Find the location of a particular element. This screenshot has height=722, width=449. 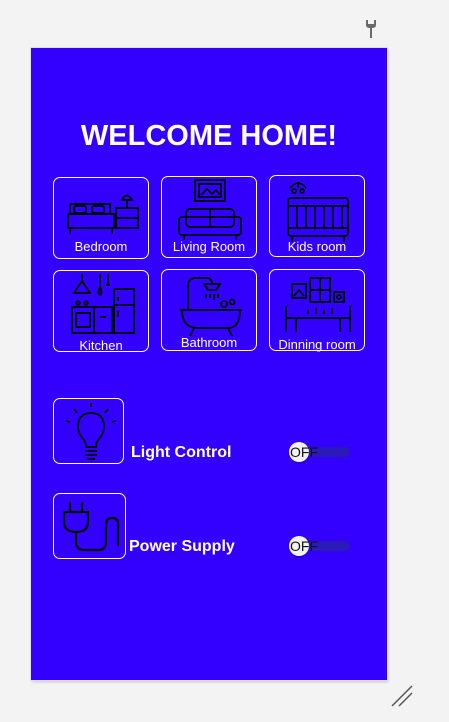

power-supply-button is located at coordinates (89, 526).